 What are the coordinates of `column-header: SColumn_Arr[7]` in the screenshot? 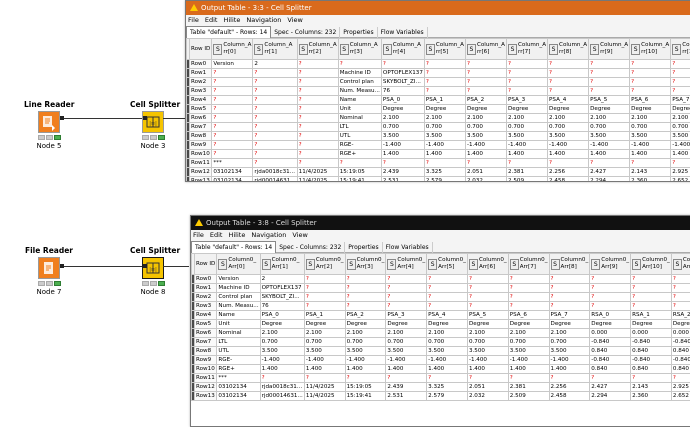 It's located at (527, 49).